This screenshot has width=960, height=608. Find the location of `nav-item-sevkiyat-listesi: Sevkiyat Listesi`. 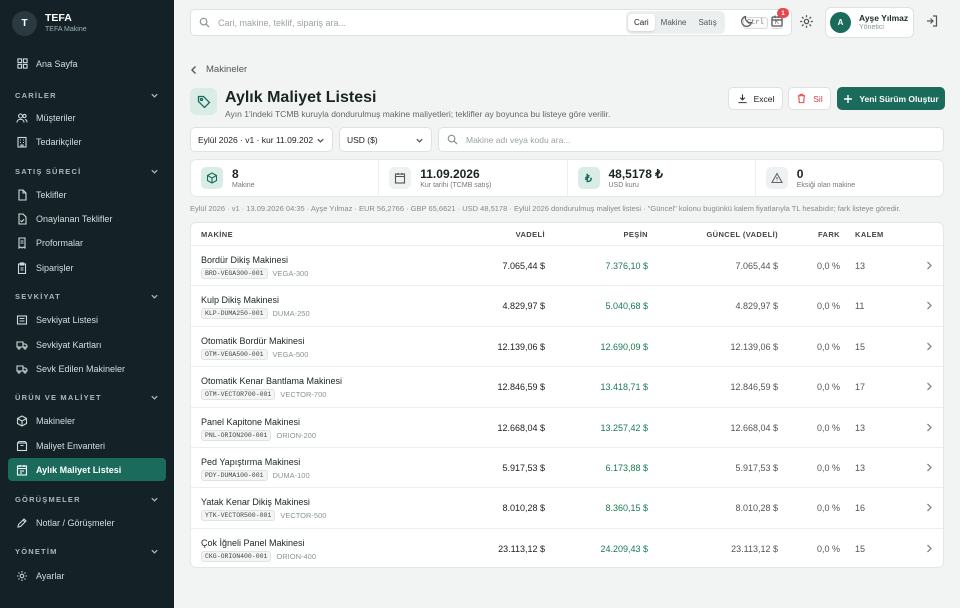

nav-item-sevkiyat-listesi: Sevkiyat Listesi is located at coordinates (87, 319).